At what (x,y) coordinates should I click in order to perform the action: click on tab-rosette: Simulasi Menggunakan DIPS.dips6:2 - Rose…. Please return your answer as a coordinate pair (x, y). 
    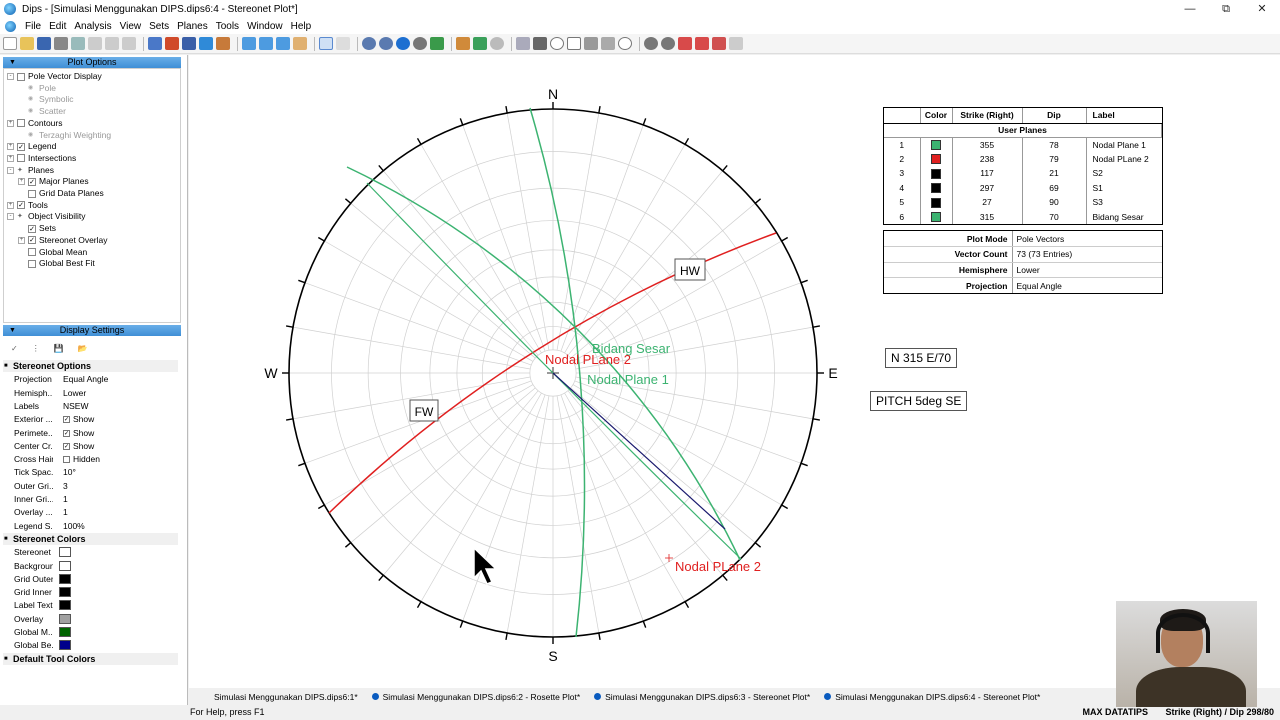
    Looking at the image, I should click on (477, 697).